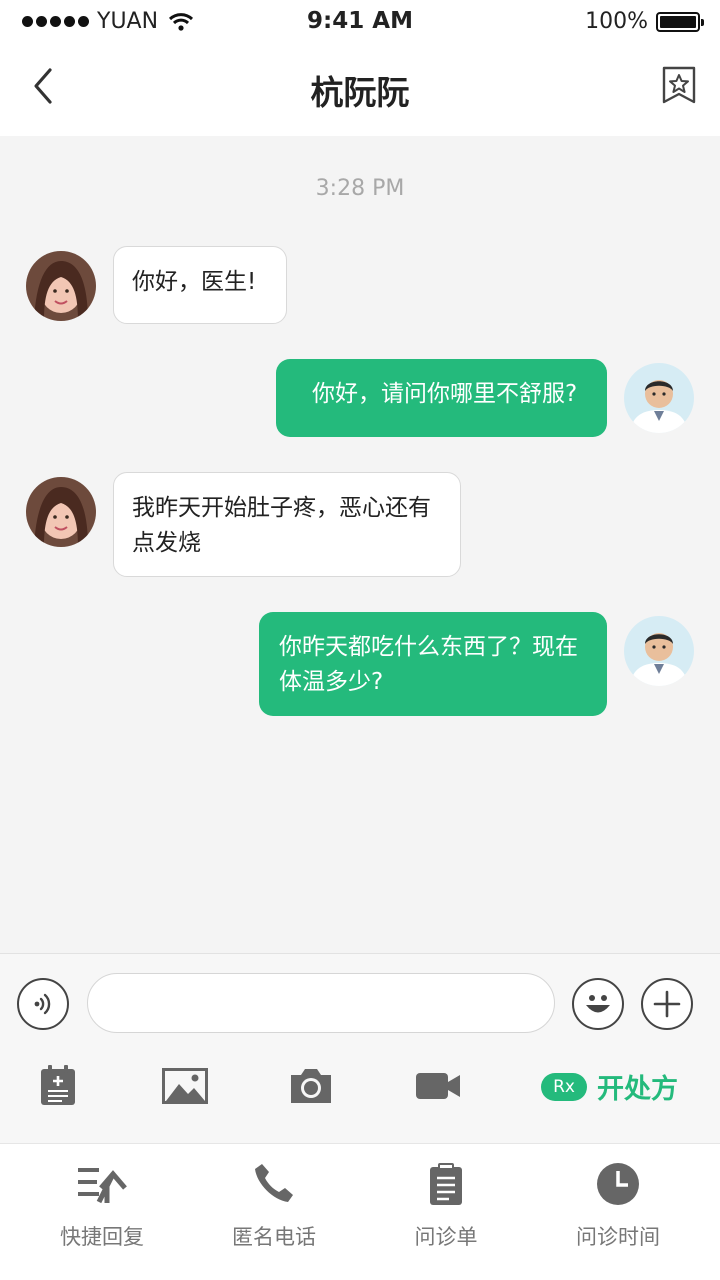 The image size is (720, 1280). Describe the element at coordinates (200, 285) in the screenshot. I see `message-bubble-received: 你好，医生!` at that location.